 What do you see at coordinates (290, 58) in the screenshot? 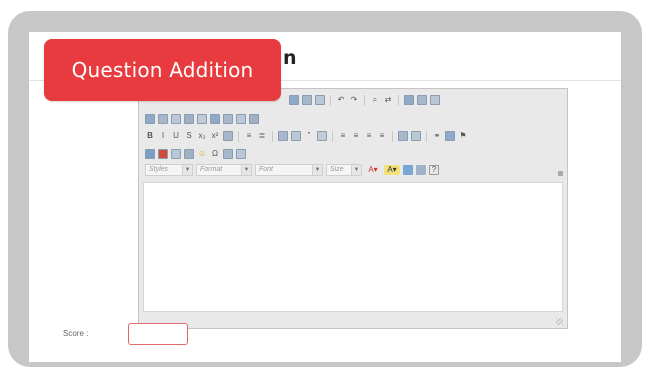
I see `page-title-fragment: n` at bounding box center [290, 58].